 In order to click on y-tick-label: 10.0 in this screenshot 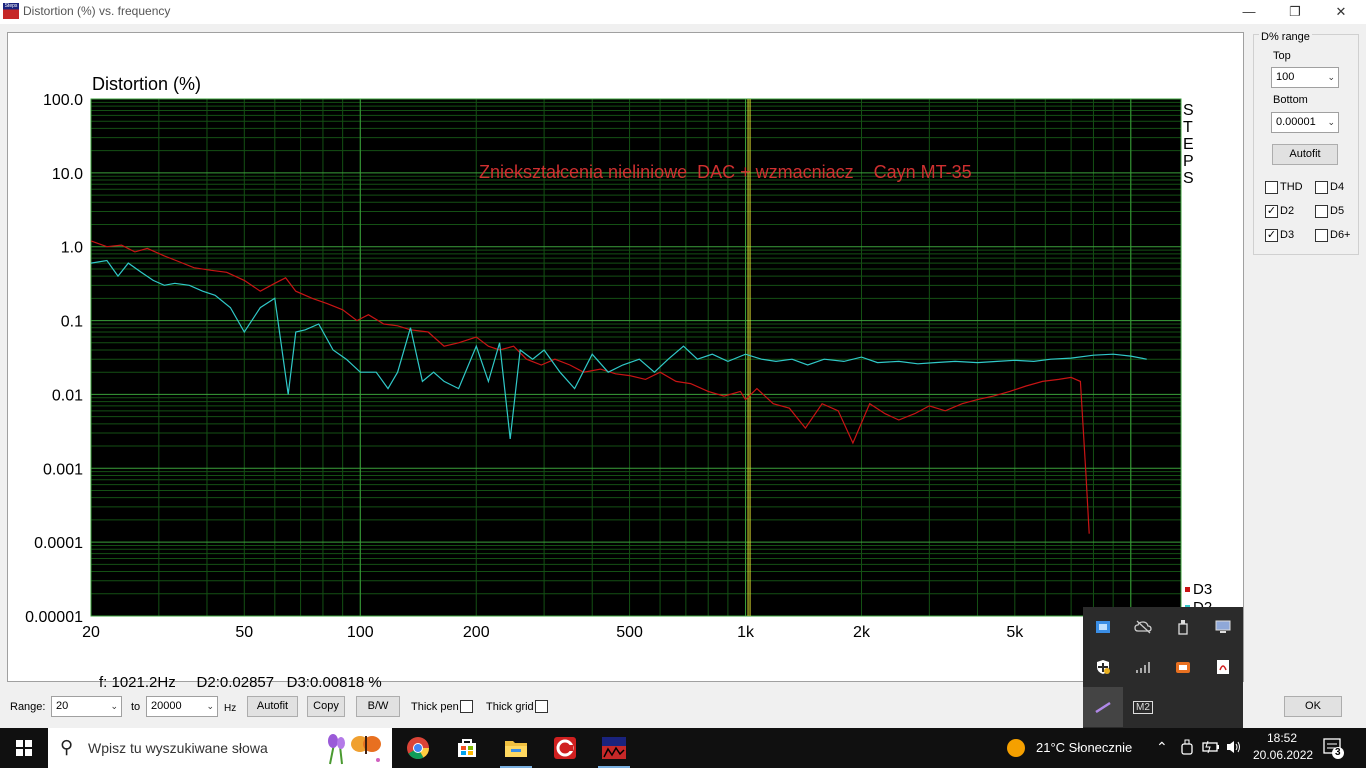, I will do `click(67, 174)`.